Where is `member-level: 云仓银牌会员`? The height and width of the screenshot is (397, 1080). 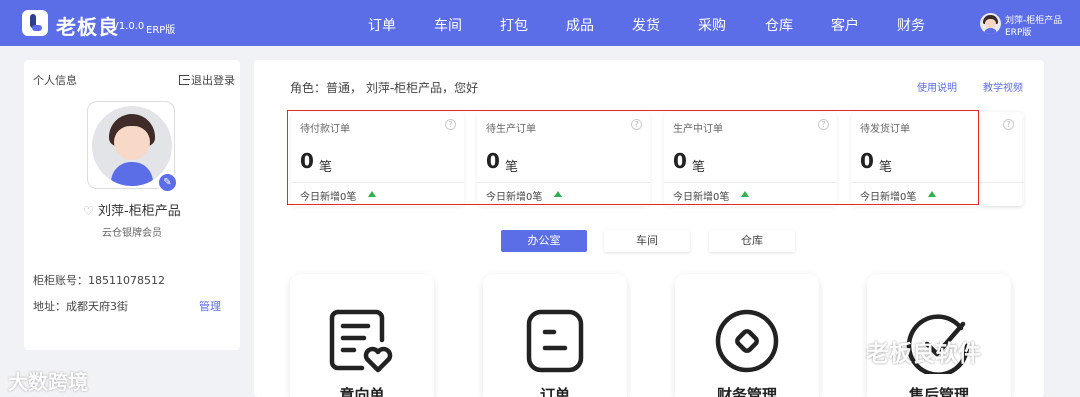 member-level: 云仓银牌会员 is located at coordinates (132, 233).